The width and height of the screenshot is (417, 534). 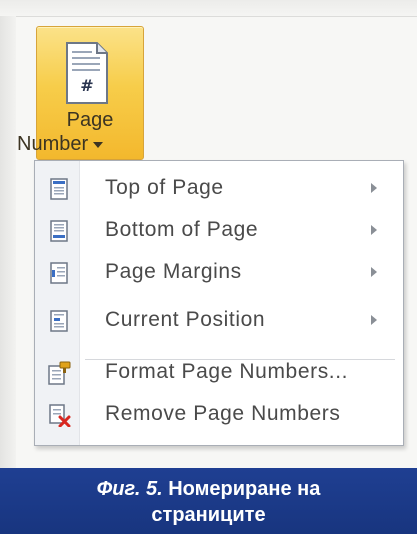 What do you see at coordinates (87, 73) in the screenshot?
I see `page-number-document-icon: #` at bounding box center [87, 73].